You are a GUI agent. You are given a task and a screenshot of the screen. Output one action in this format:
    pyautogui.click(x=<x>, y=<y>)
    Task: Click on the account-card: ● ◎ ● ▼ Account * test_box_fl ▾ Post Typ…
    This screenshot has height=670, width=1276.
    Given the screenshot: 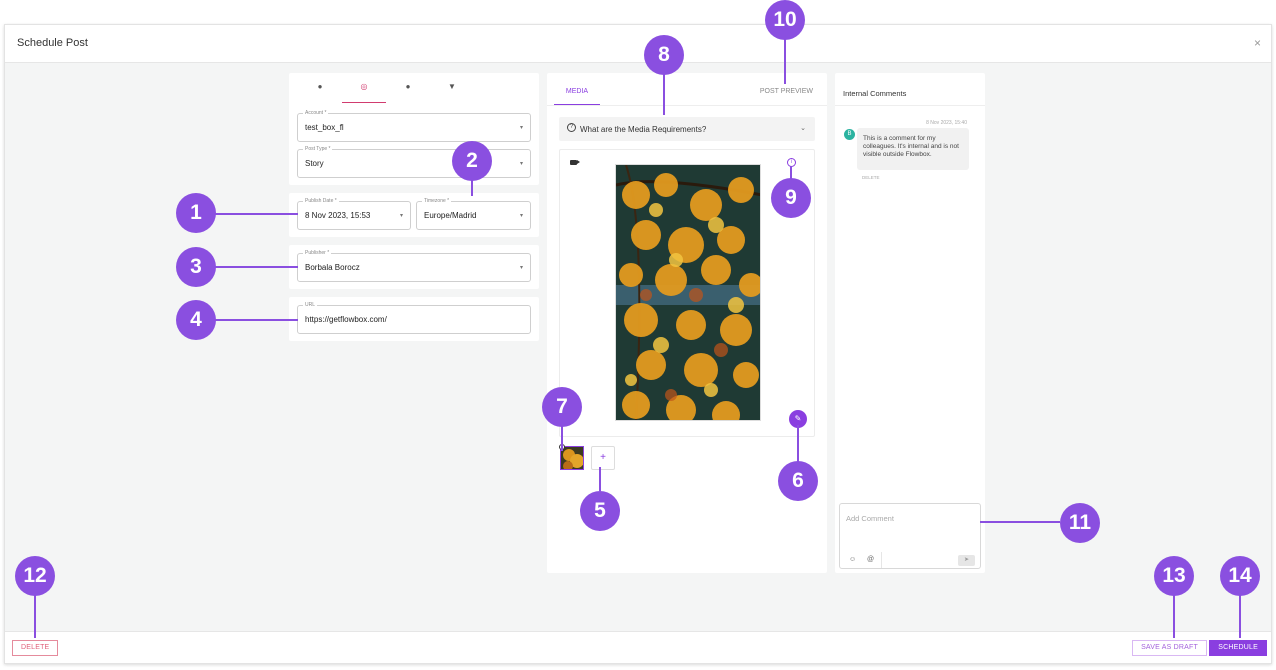 What is the action you would take?
    pyautogui.click(x=414, y=129)
    